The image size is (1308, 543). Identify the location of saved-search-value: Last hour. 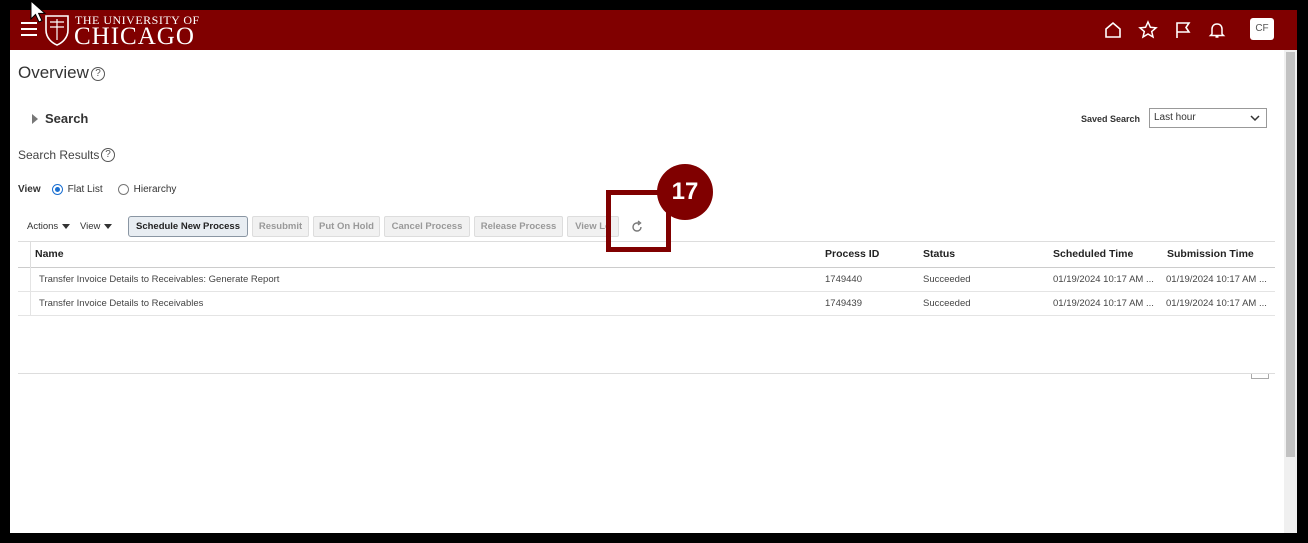
(1175, 117).